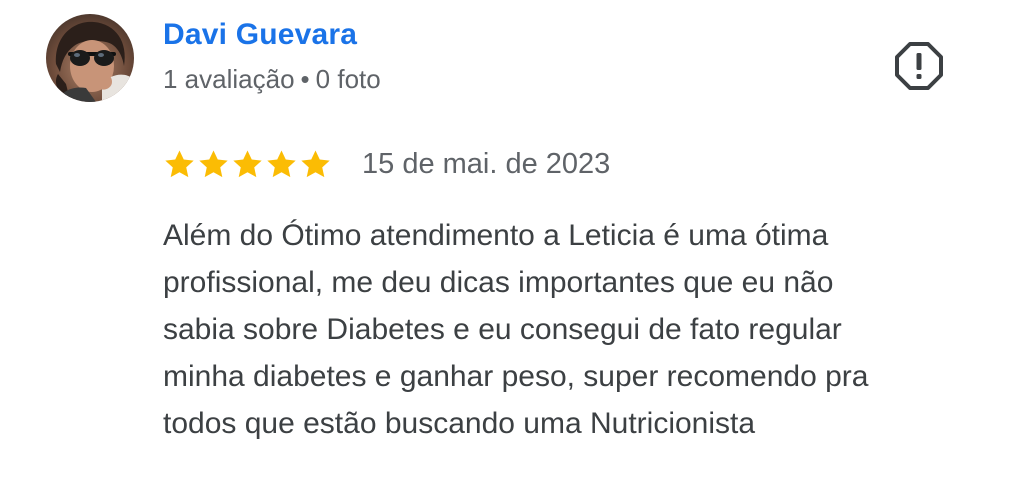 The width and height of the screenshot is (1024, 478). I want to click on author-meta: 1 avaliação • 0 foto, so click(272, 79).